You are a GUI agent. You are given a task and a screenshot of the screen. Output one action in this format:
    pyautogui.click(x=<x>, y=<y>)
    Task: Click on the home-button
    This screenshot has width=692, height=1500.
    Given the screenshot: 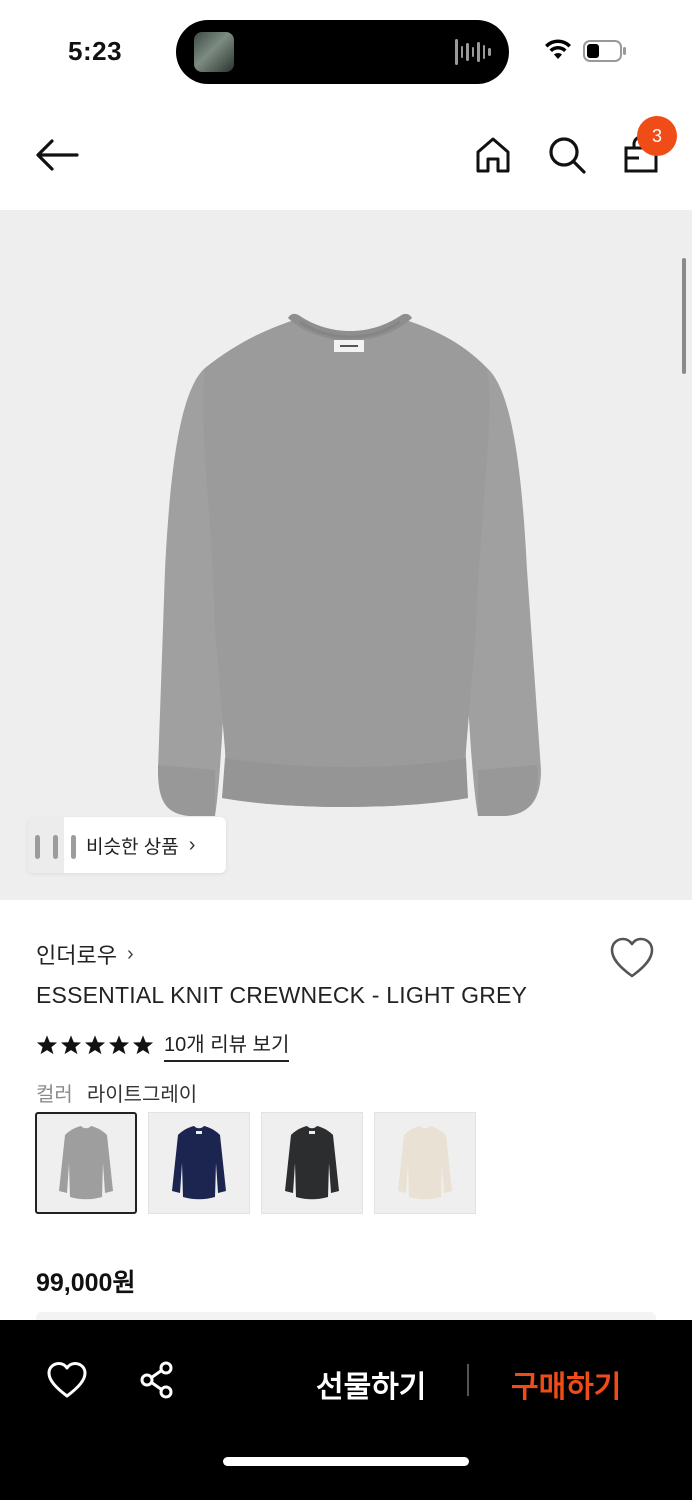 What is the action you would take?
    pyautogui.click(x=493, y=155)
    